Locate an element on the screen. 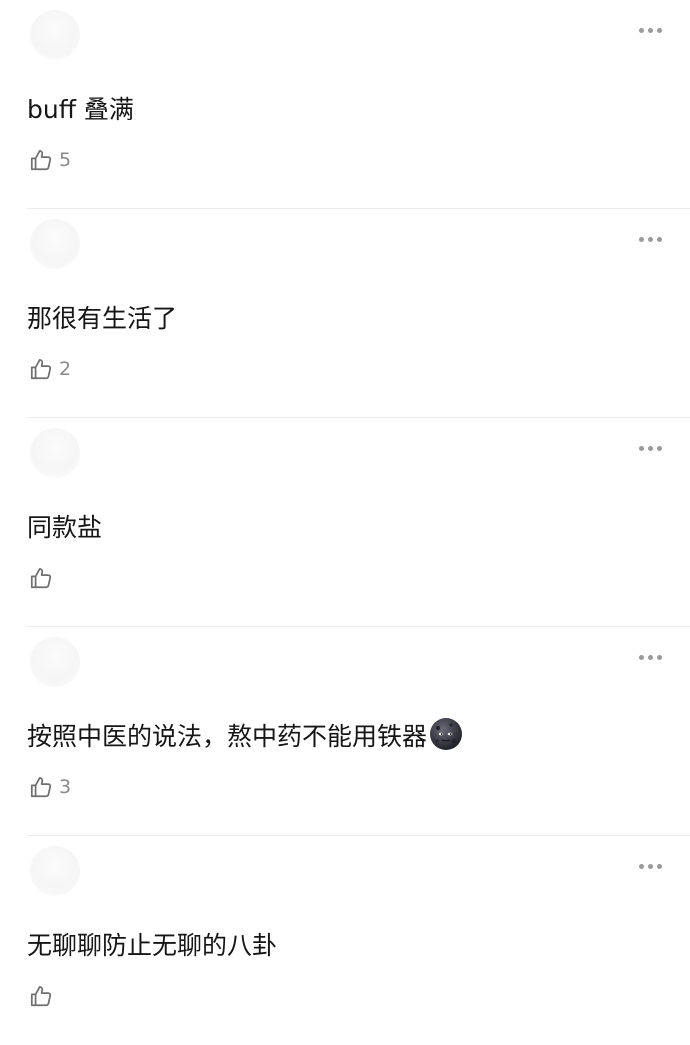 This screenshot has width=690, height=1045. comment-text-content: 无聊聊防止无聊的八卦 is located at coordinates (152, 945).